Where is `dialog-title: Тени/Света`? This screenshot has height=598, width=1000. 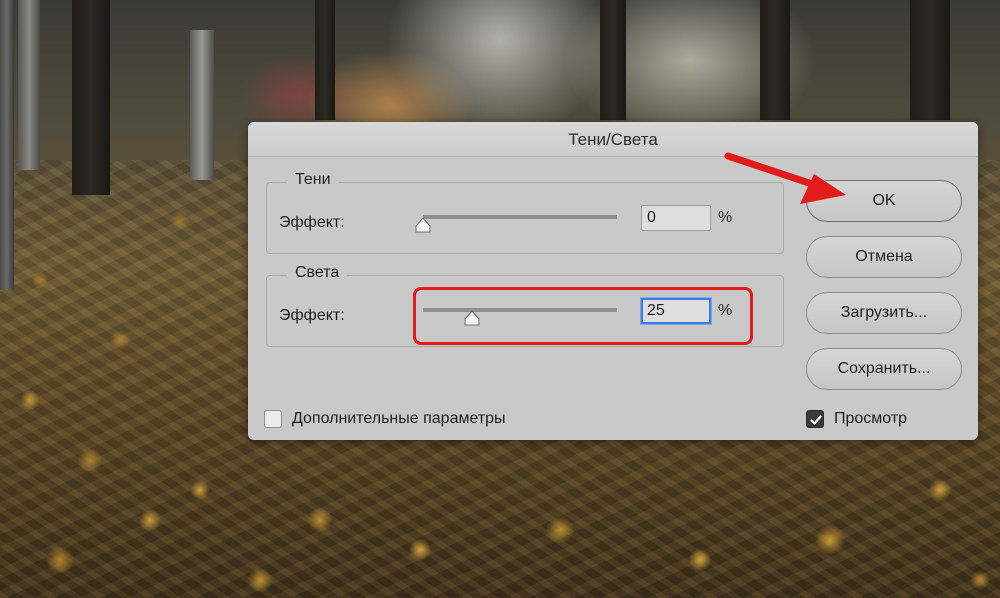 dialog-title: Тени/Света is located at coordinates (613, 139).